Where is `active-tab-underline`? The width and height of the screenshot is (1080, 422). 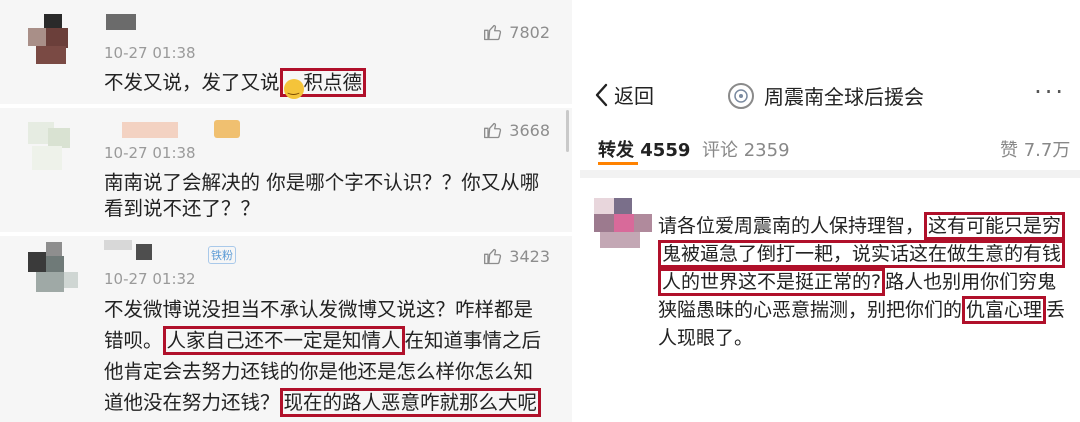 active-tab-underline is located at coordinates (618, 163).